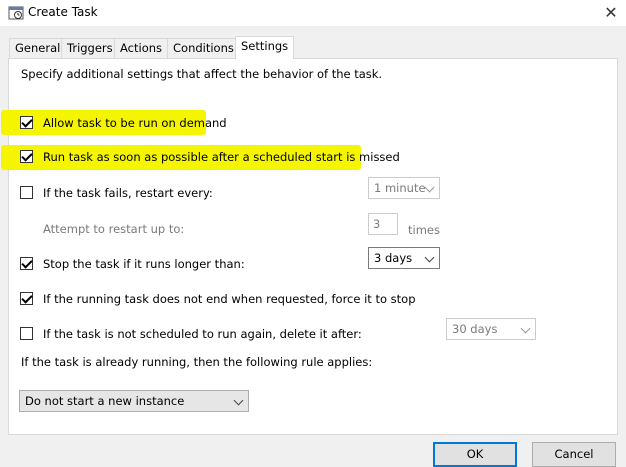 The image size is (626, 467). Describe the element at coordinates (26, 333) in the screenshot. I see `delete-after-checkbox` at that location.